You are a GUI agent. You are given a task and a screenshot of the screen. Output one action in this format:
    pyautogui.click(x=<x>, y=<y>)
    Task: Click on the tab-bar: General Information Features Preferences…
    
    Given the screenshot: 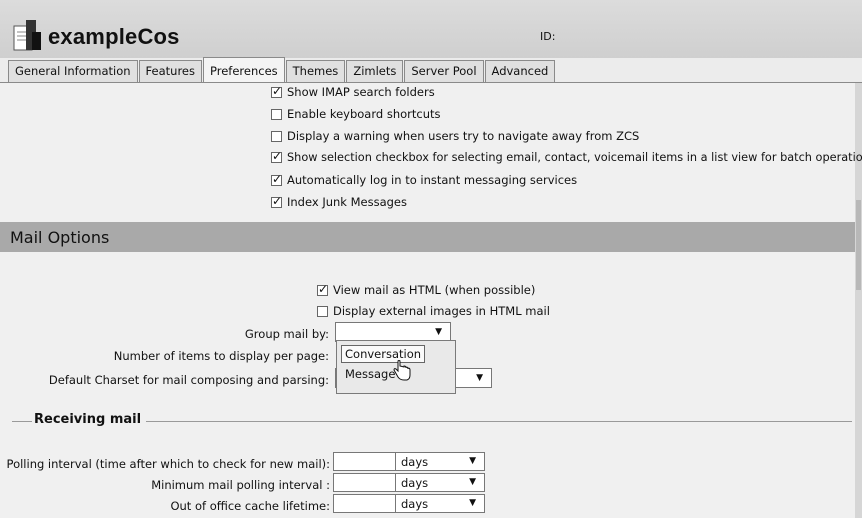 What is the action you would take?
    pyautogui.click(x=282, y=69)
    